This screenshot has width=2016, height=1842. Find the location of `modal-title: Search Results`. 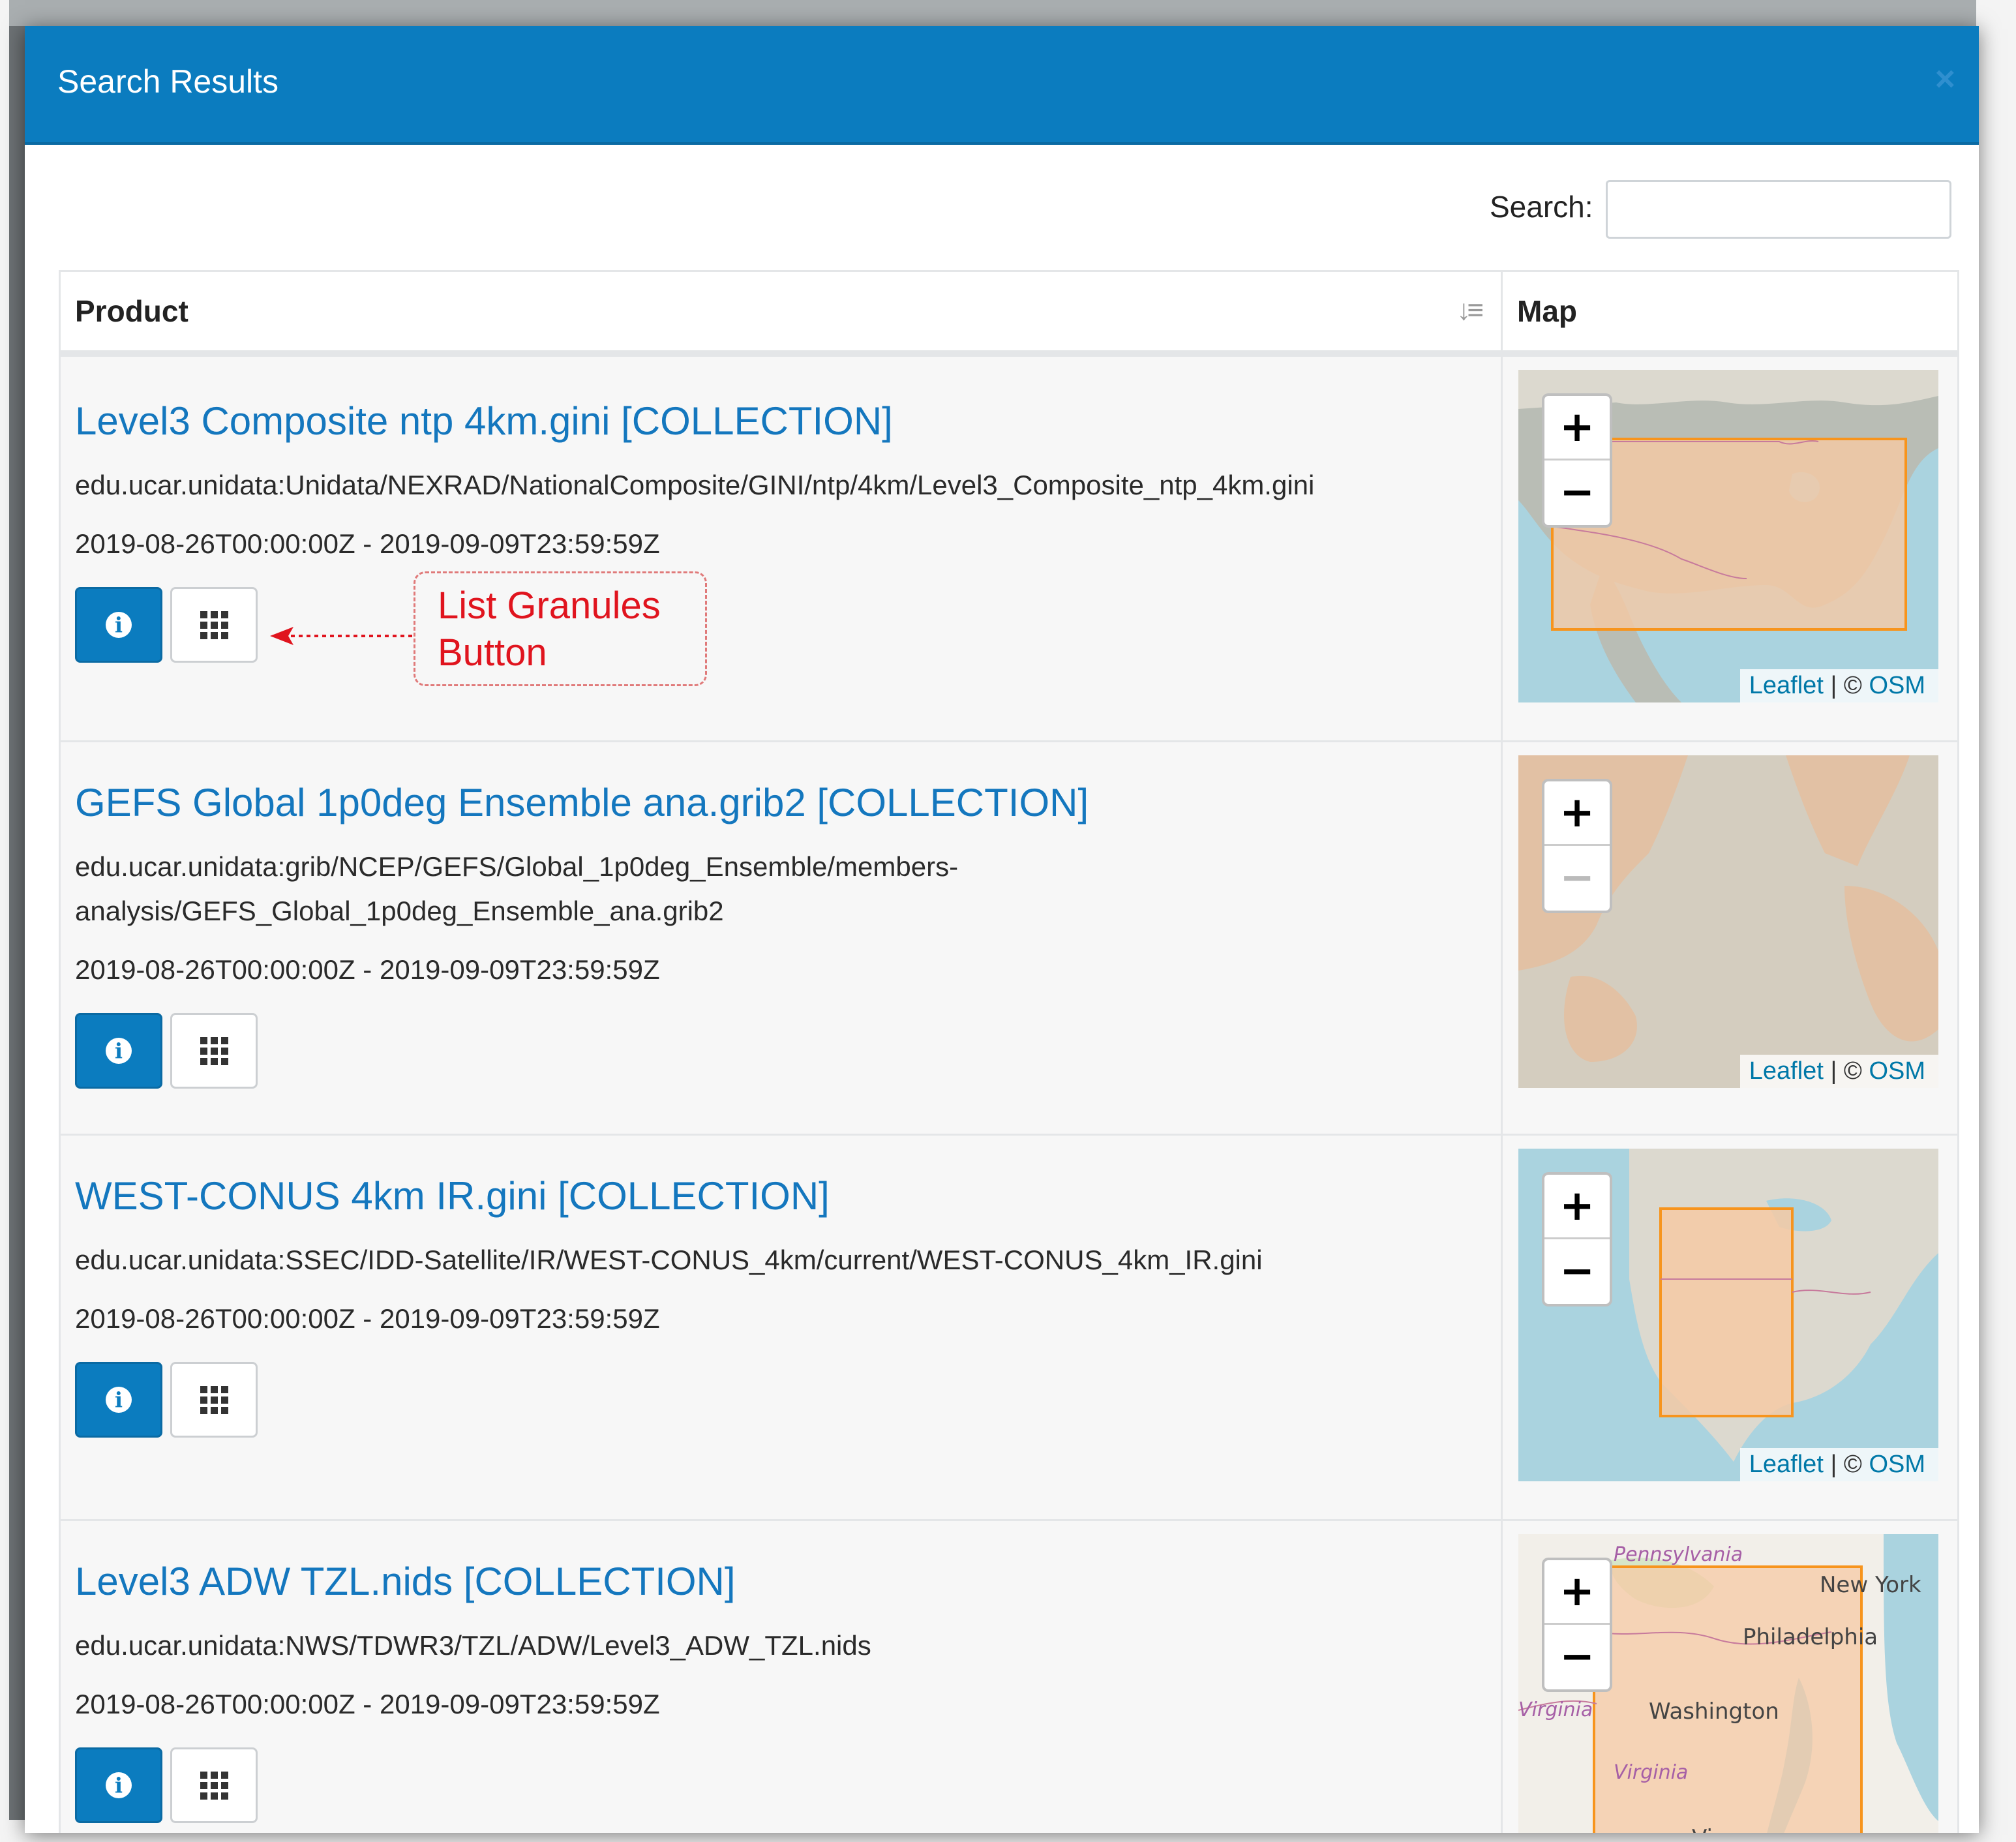

modal-title: Search Results is located at coordinates (168, 81).